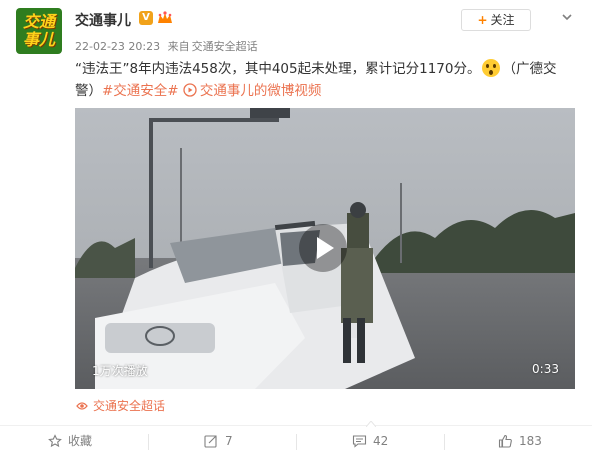 The height and width of the screenshot is (457, 592). Describe the element at coordinates (505, 441) in the screenshot. I see `thumbs-up-icon` at that location.